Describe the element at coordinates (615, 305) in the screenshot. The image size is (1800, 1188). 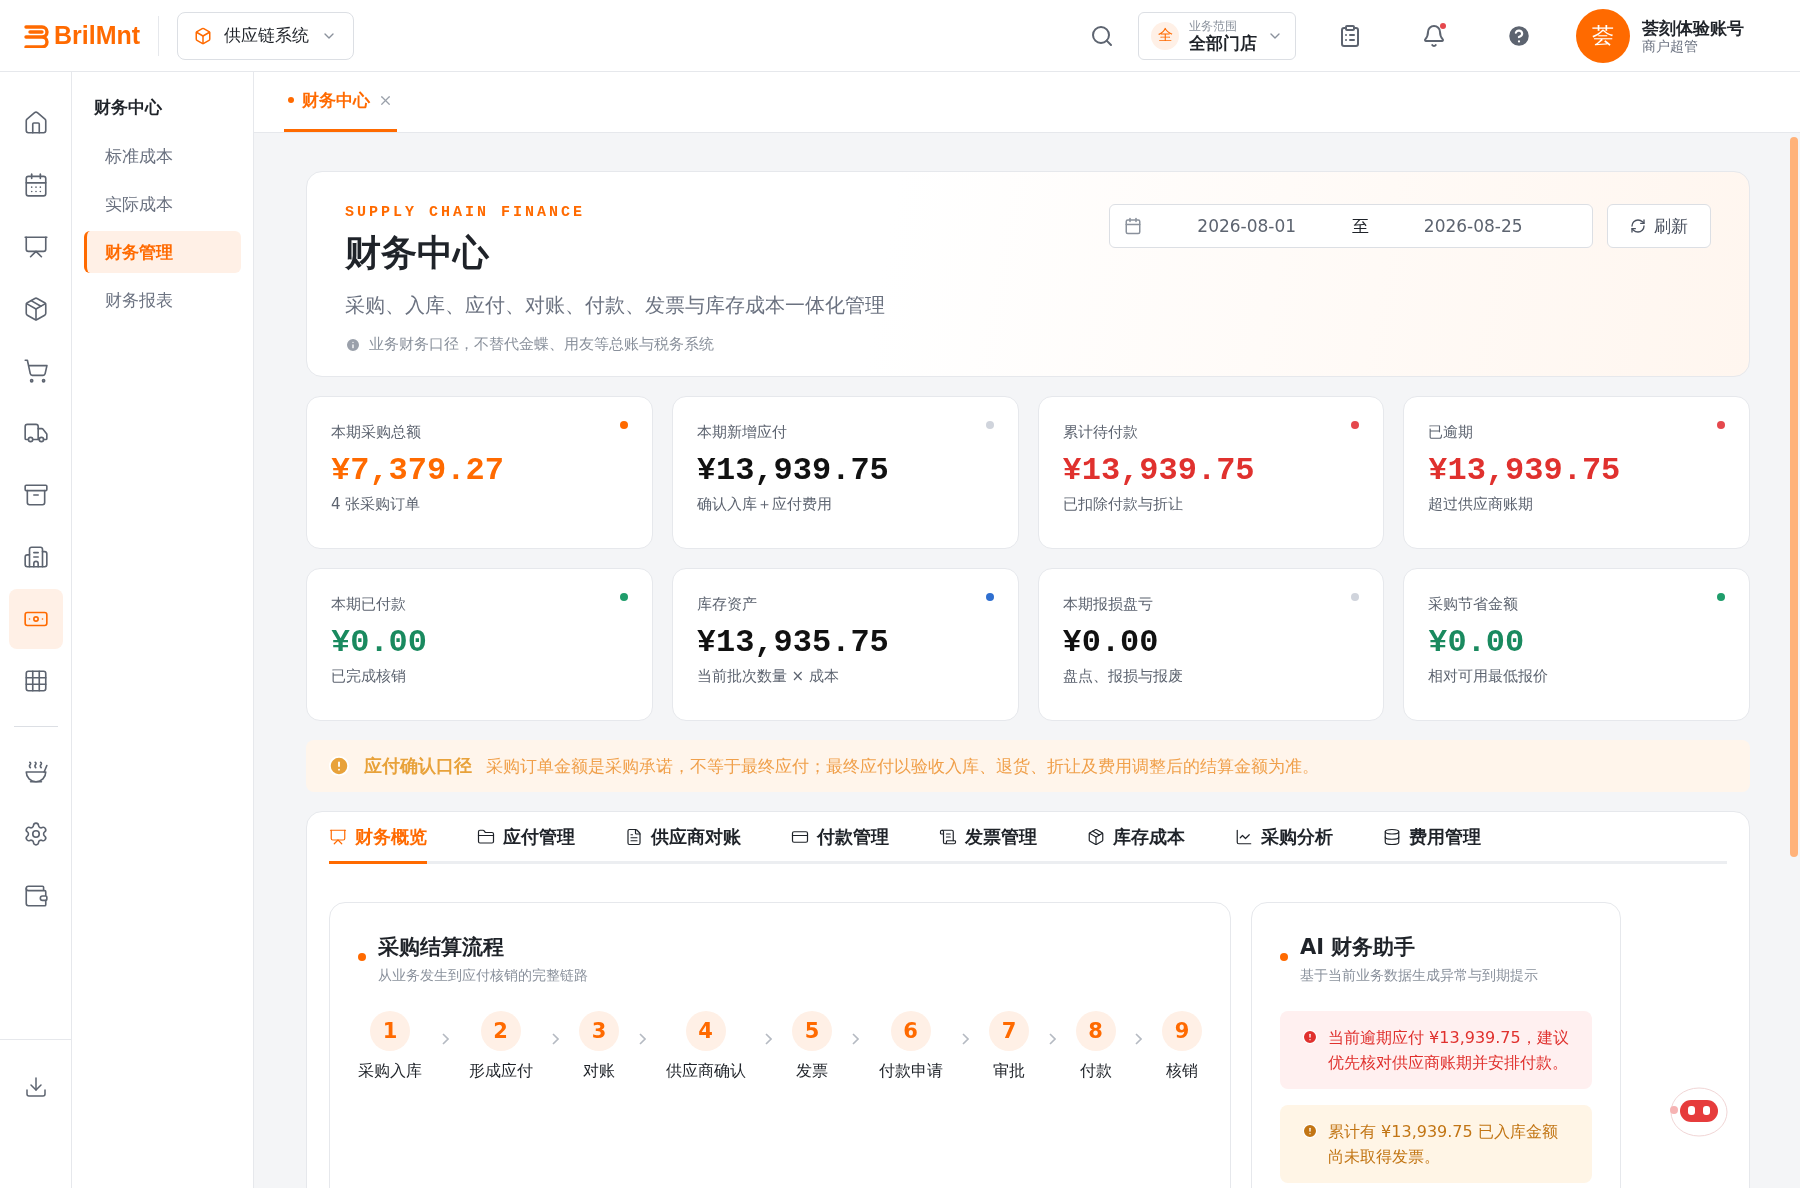
I see `page-subtitle: 采购、入库、应付、对账、付款、发票与库存成本一体化管理` at that location.